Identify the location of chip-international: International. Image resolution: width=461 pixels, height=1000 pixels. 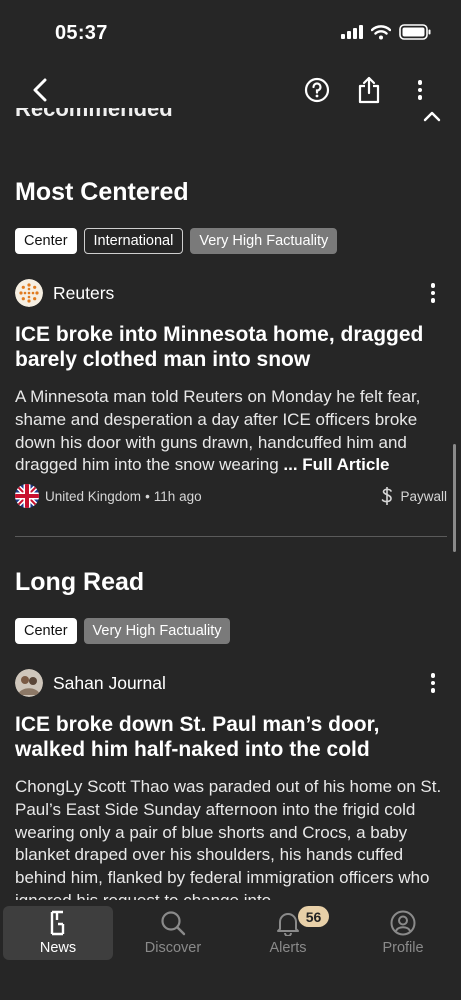
(133, 241).